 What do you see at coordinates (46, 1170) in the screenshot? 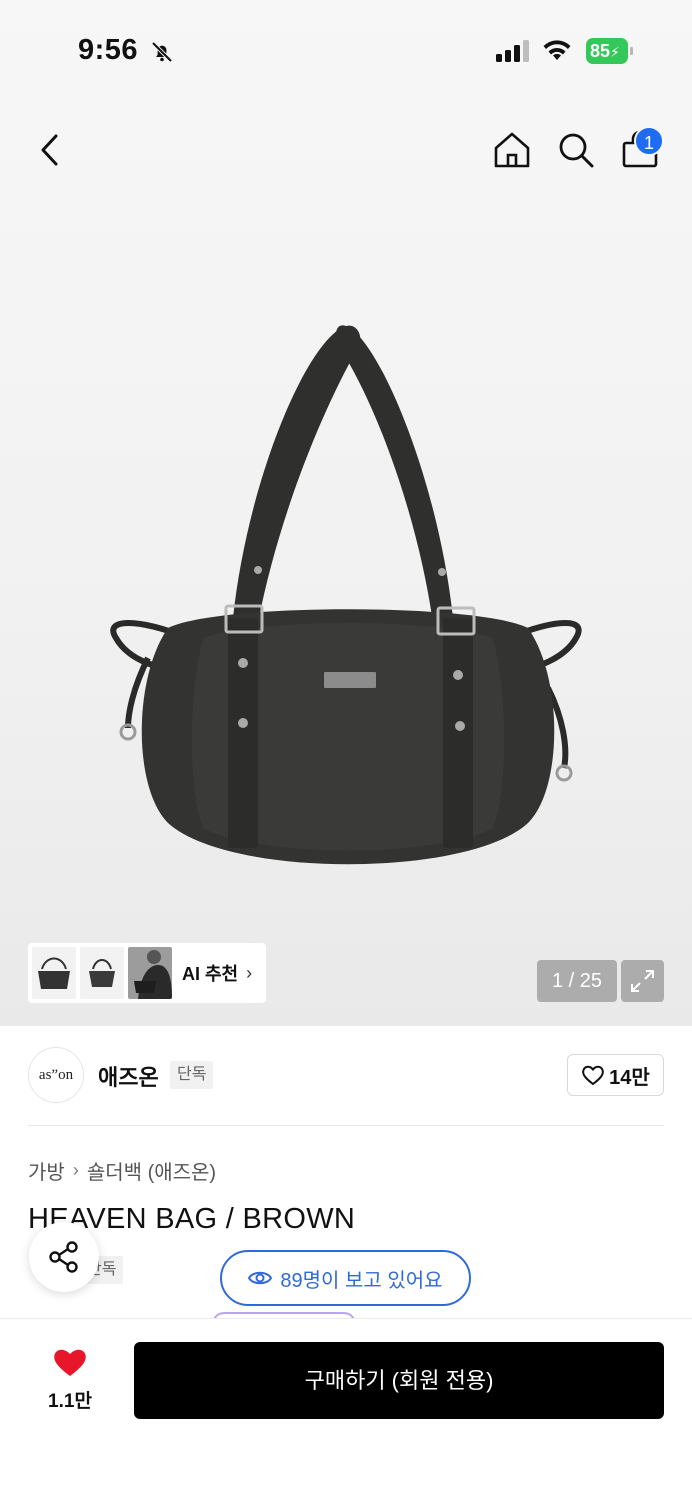
I see `breadcrumb-category: 가방` at bounding box center [46, 1170].